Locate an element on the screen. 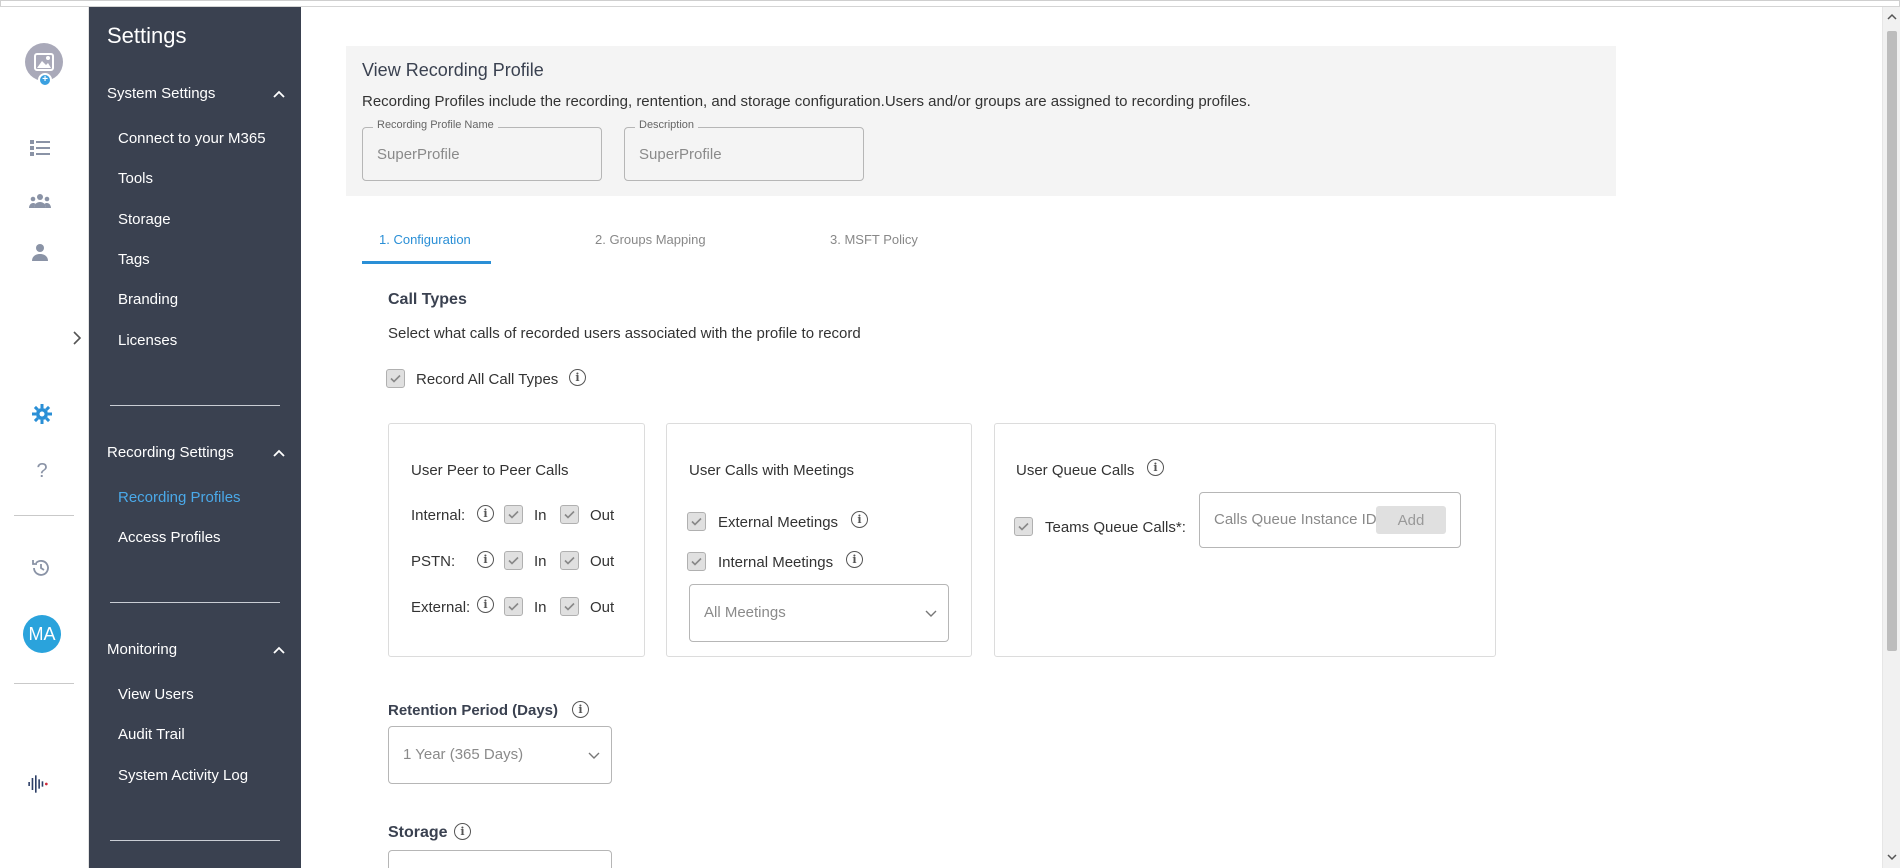 Image resolution: width=1900 pixels, height=868 pixels. scroll-up-icon is located at coordinates (1892, 16).